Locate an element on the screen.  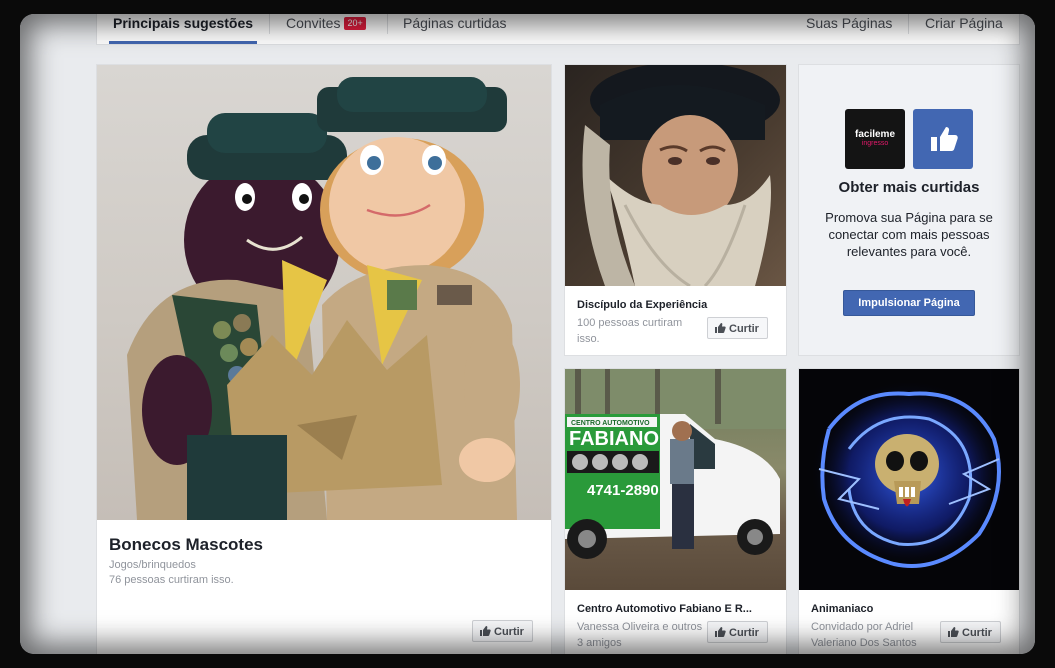
page-like-count: 76 pessoas curtiram isso. is located at coordinates (171, 580).